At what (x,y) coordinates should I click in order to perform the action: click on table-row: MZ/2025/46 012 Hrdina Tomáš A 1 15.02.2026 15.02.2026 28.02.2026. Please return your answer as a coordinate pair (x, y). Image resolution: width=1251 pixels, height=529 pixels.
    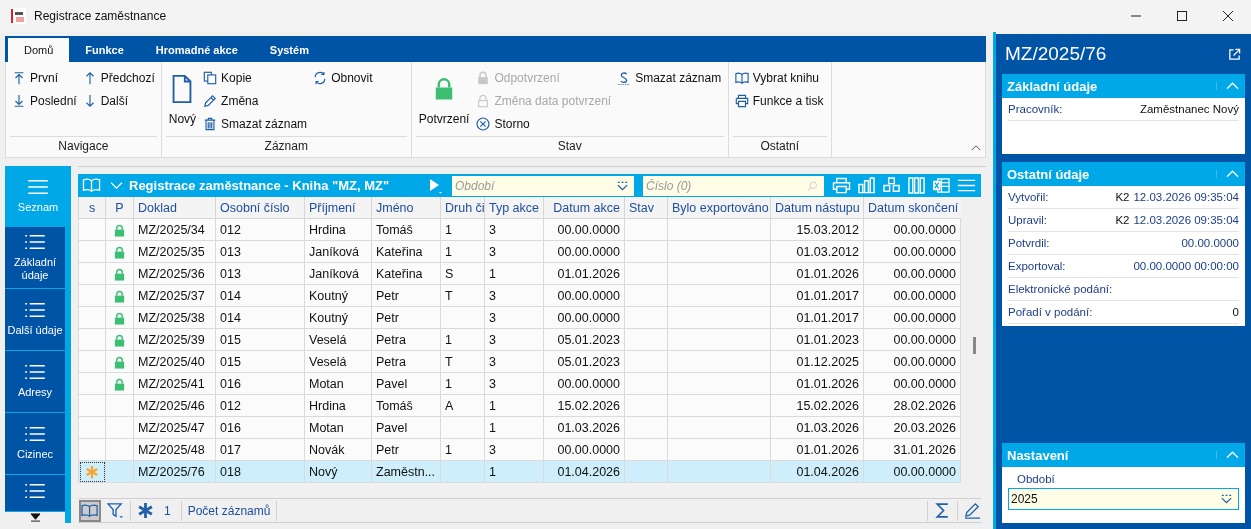
    Looking at the image, I should click on (519, 405).